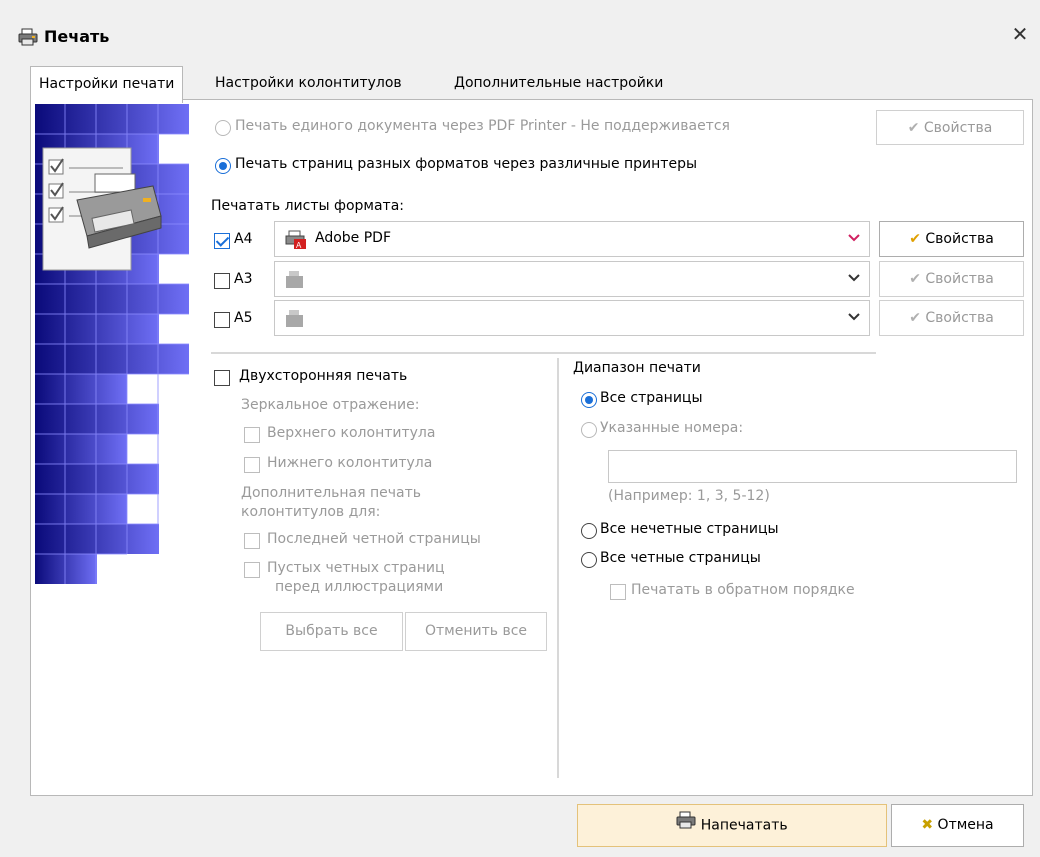 This screenshot has width=1040, height=857. Describe the element at coordinates (951, 279) in the screenshot. I see `properties-a3-button: ✔ Свойства` at that location.